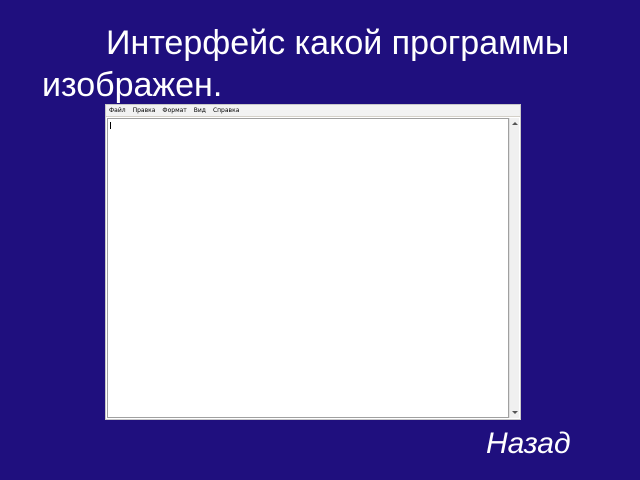  Describe the element at coordinates (313, 111) in the screenshot. I see `menu-bar: Файл Правка Формат Вид Справка` at that location.